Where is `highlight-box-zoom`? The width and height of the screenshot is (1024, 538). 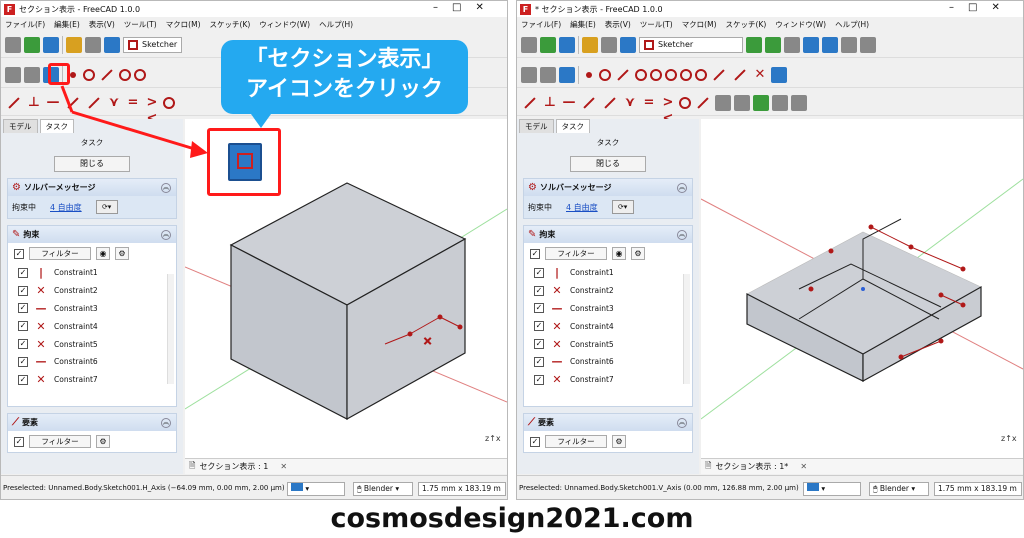 highlight-box-zoom is located at coordinates (244, 162).